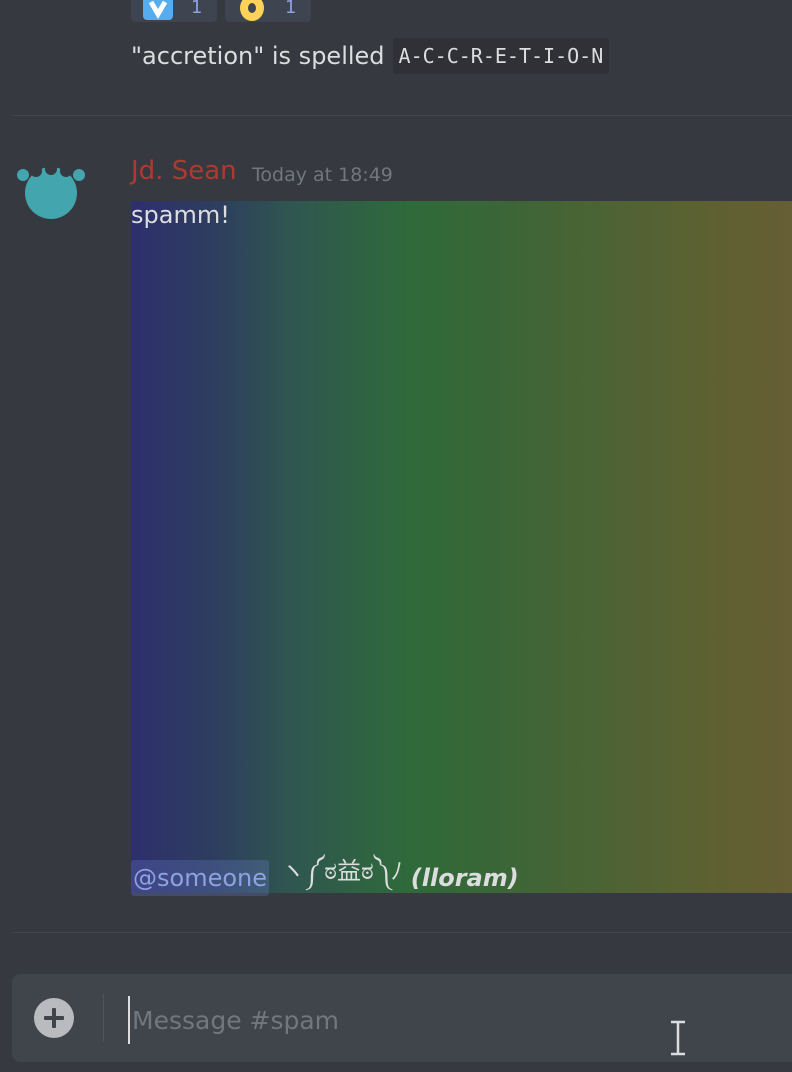  Describe the element at coordinates (678, 1038) in the screenshot. I see `text-cursor-icon` at that location.